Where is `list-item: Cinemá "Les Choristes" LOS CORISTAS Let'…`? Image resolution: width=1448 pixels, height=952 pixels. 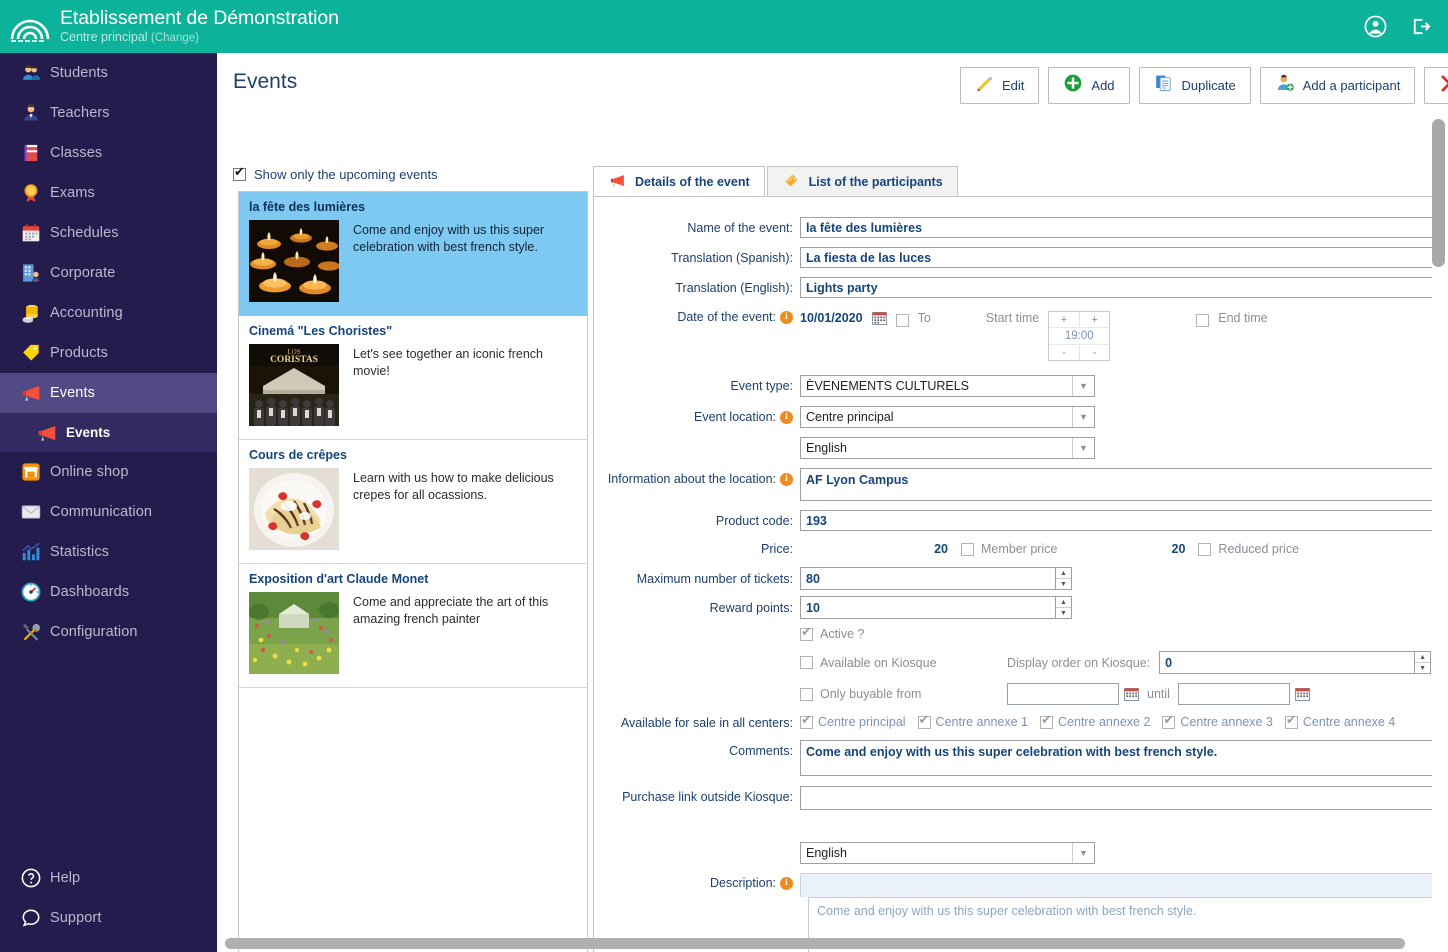 list-item: Cinemá "Les Choristes" LOS CORISTAS Let'… is located at coordinates (413, 378).